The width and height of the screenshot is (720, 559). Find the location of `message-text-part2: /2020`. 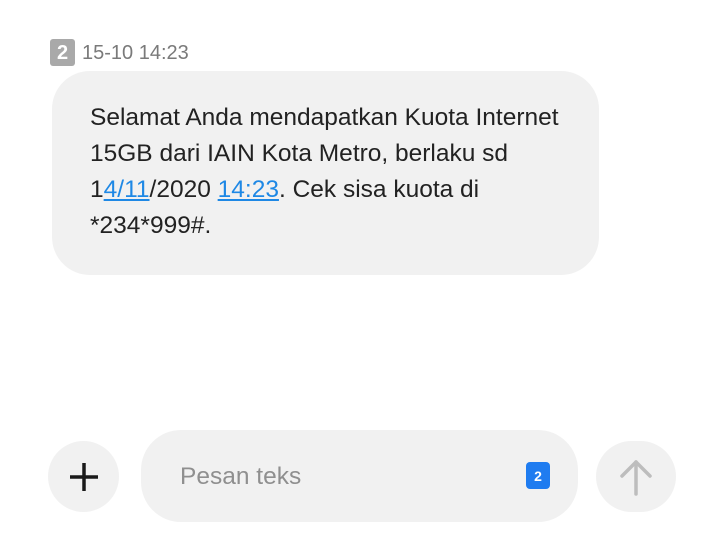

message-text-part2: /2020 is located at coordinates (183, 189).